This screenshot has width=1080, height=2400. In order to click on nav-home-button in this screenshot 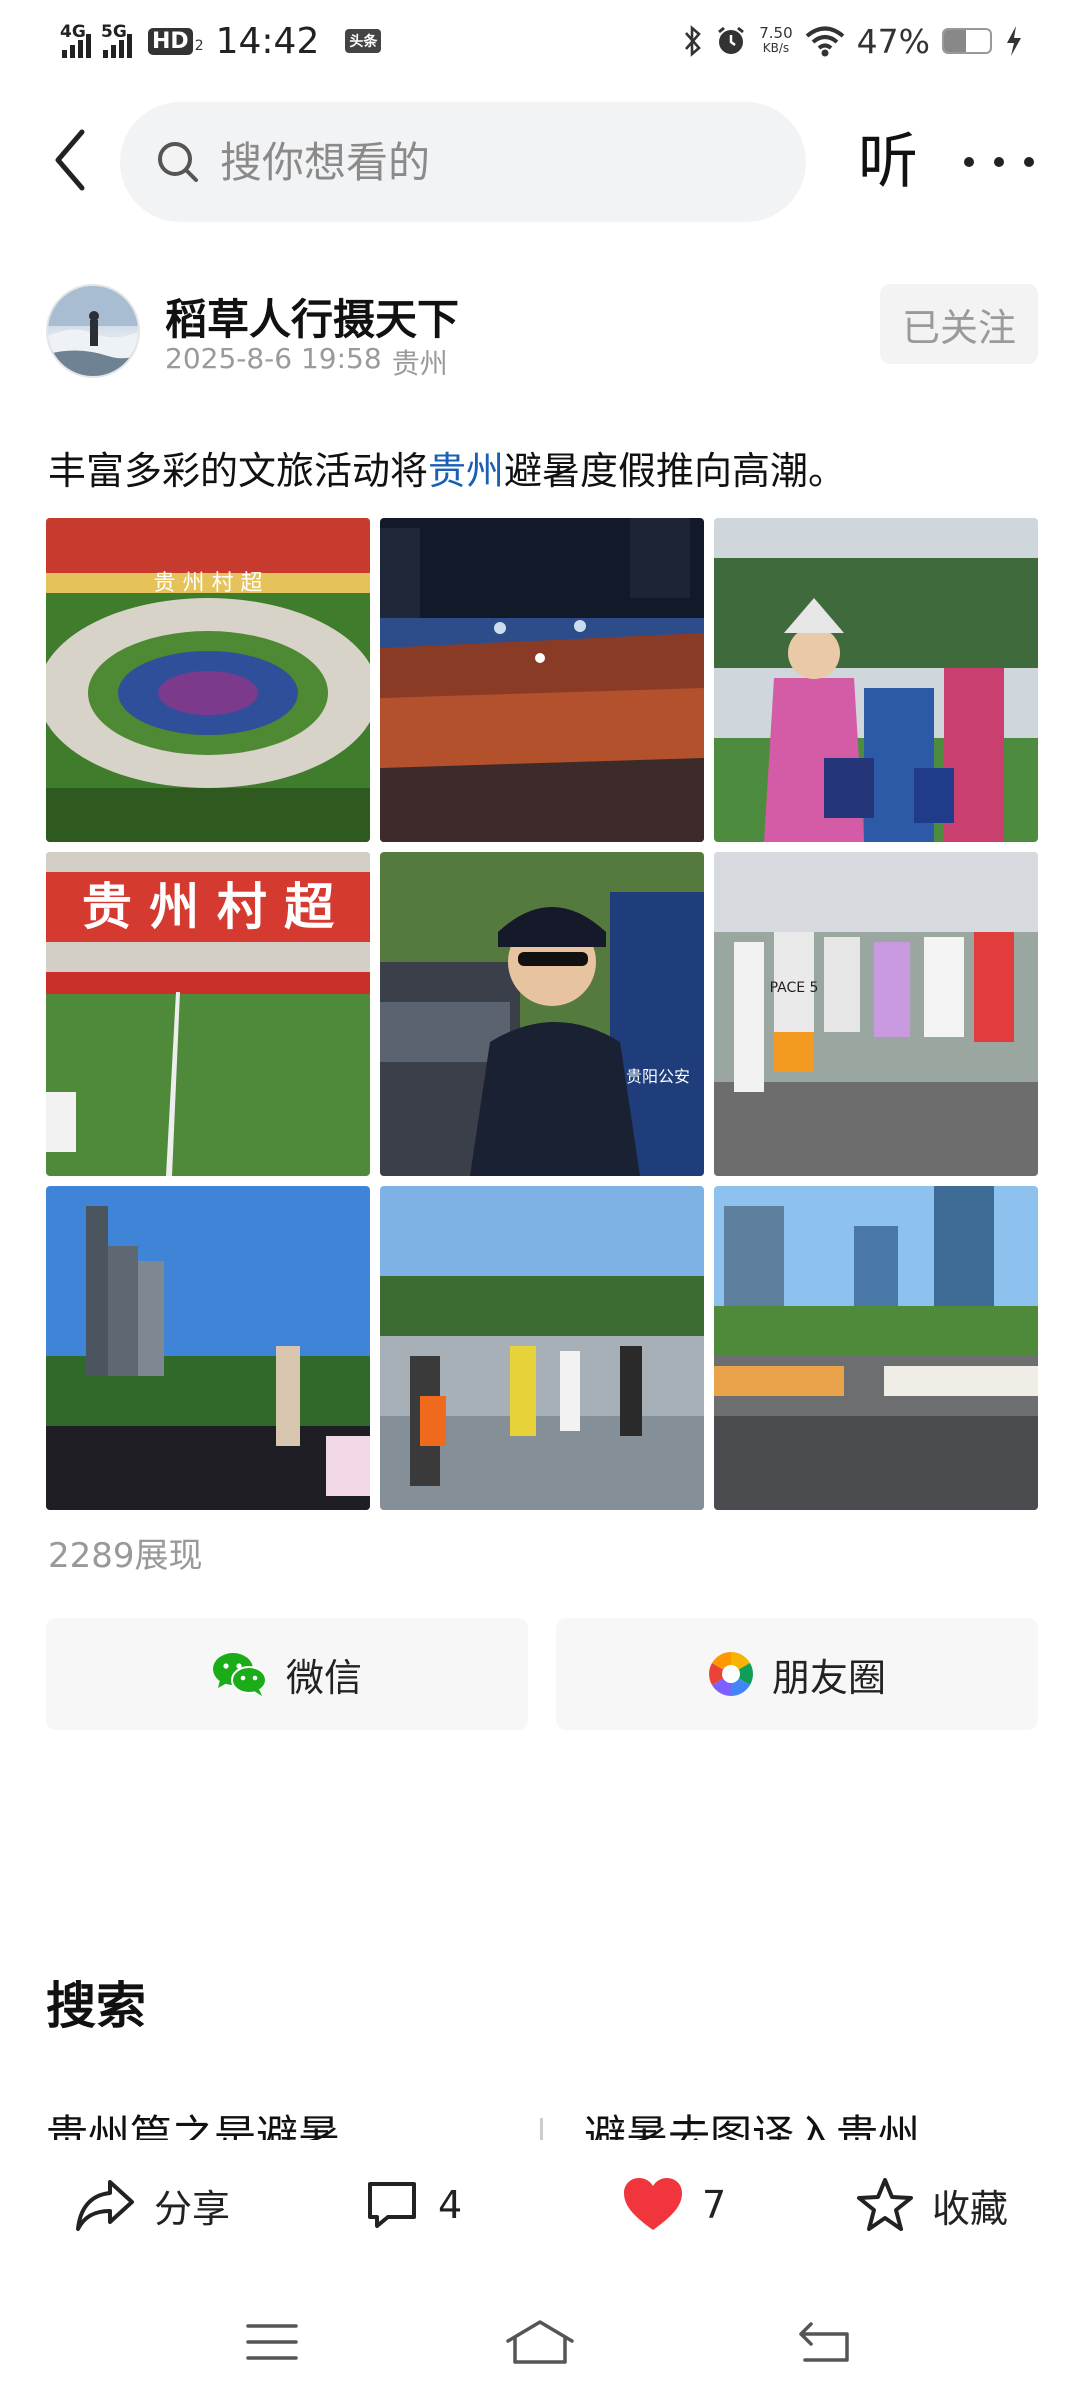, I will do `click(540, 2342)`.